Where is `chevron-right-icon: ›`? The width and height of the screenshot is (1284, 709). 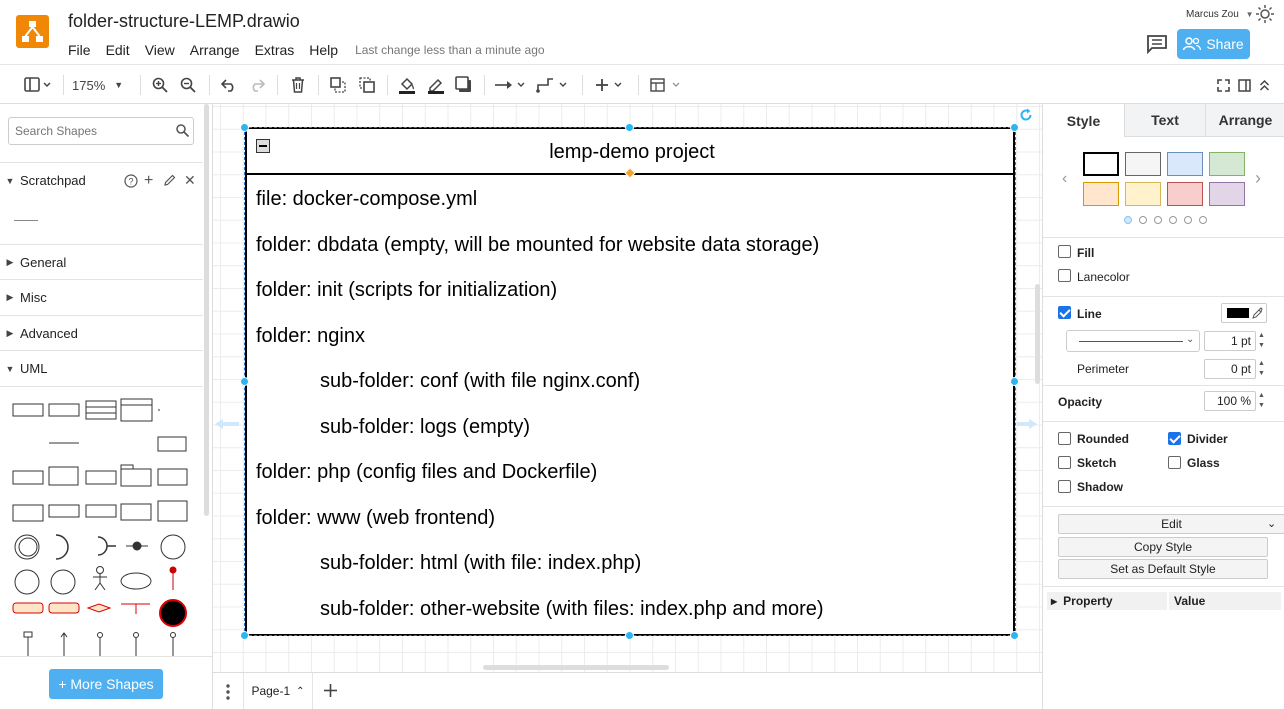 chevron-right-icon: › is located at coordinates (1258, 178).